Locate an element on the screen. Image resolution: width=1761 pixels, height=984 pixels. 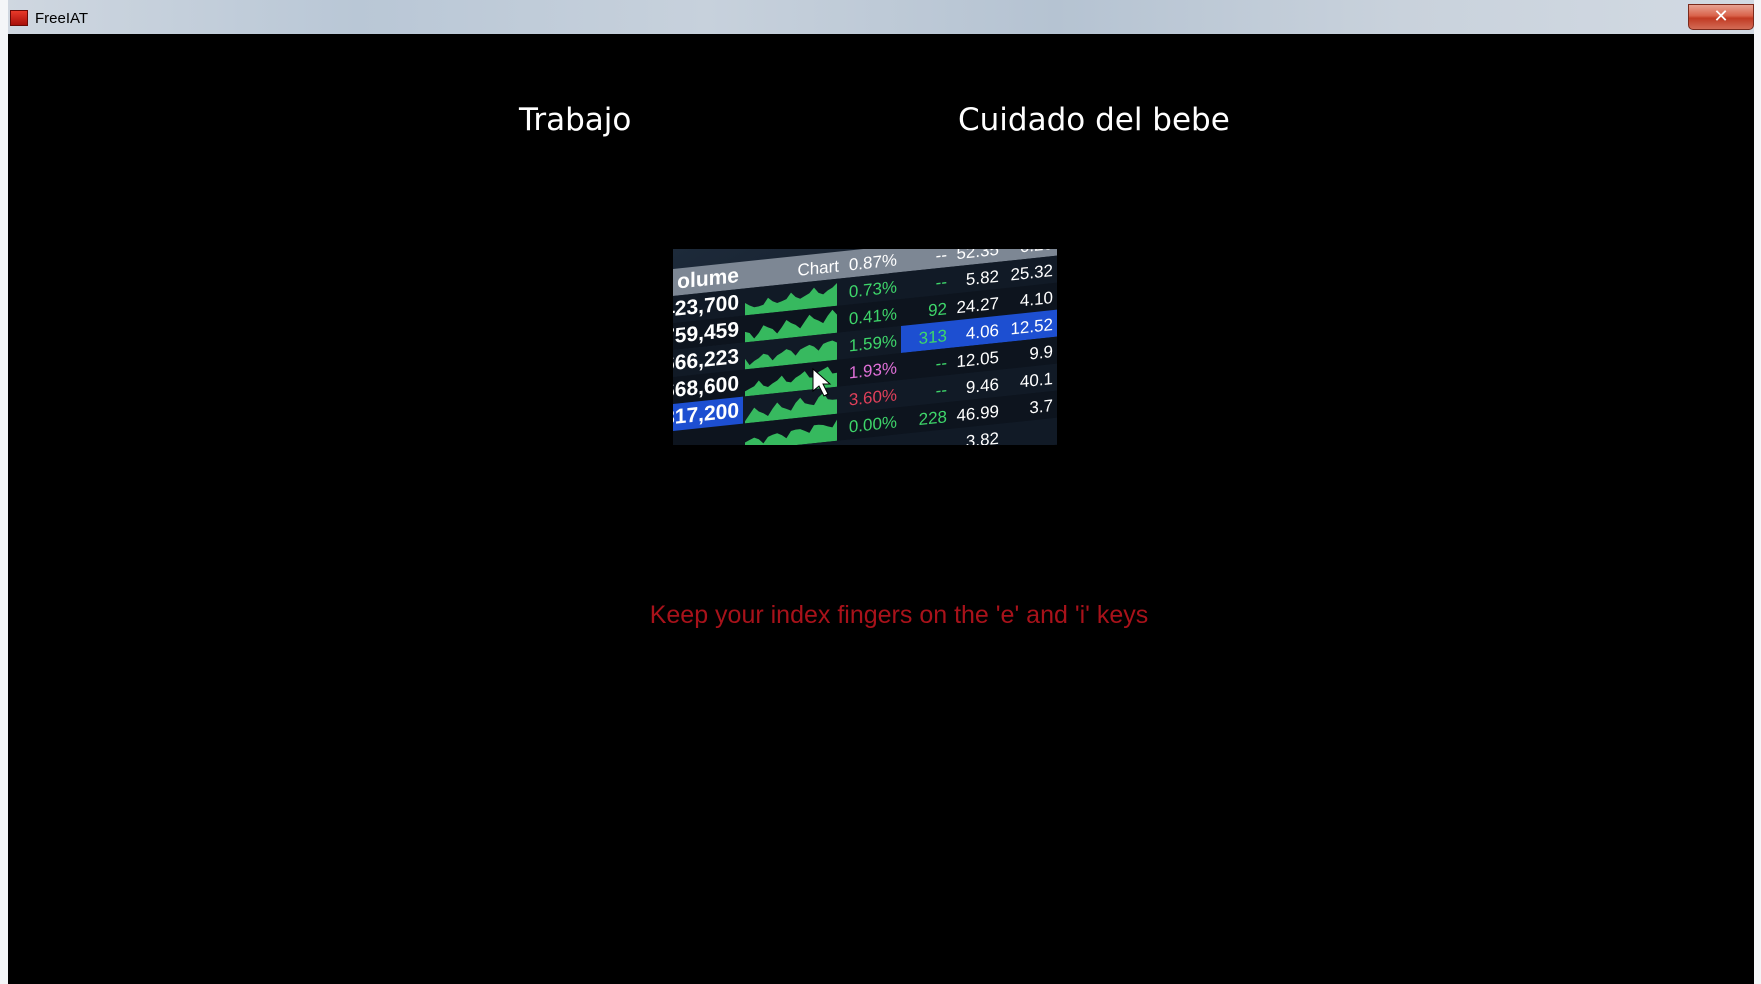
table-cell: 40.1 is located at coordinates (1036, 380).